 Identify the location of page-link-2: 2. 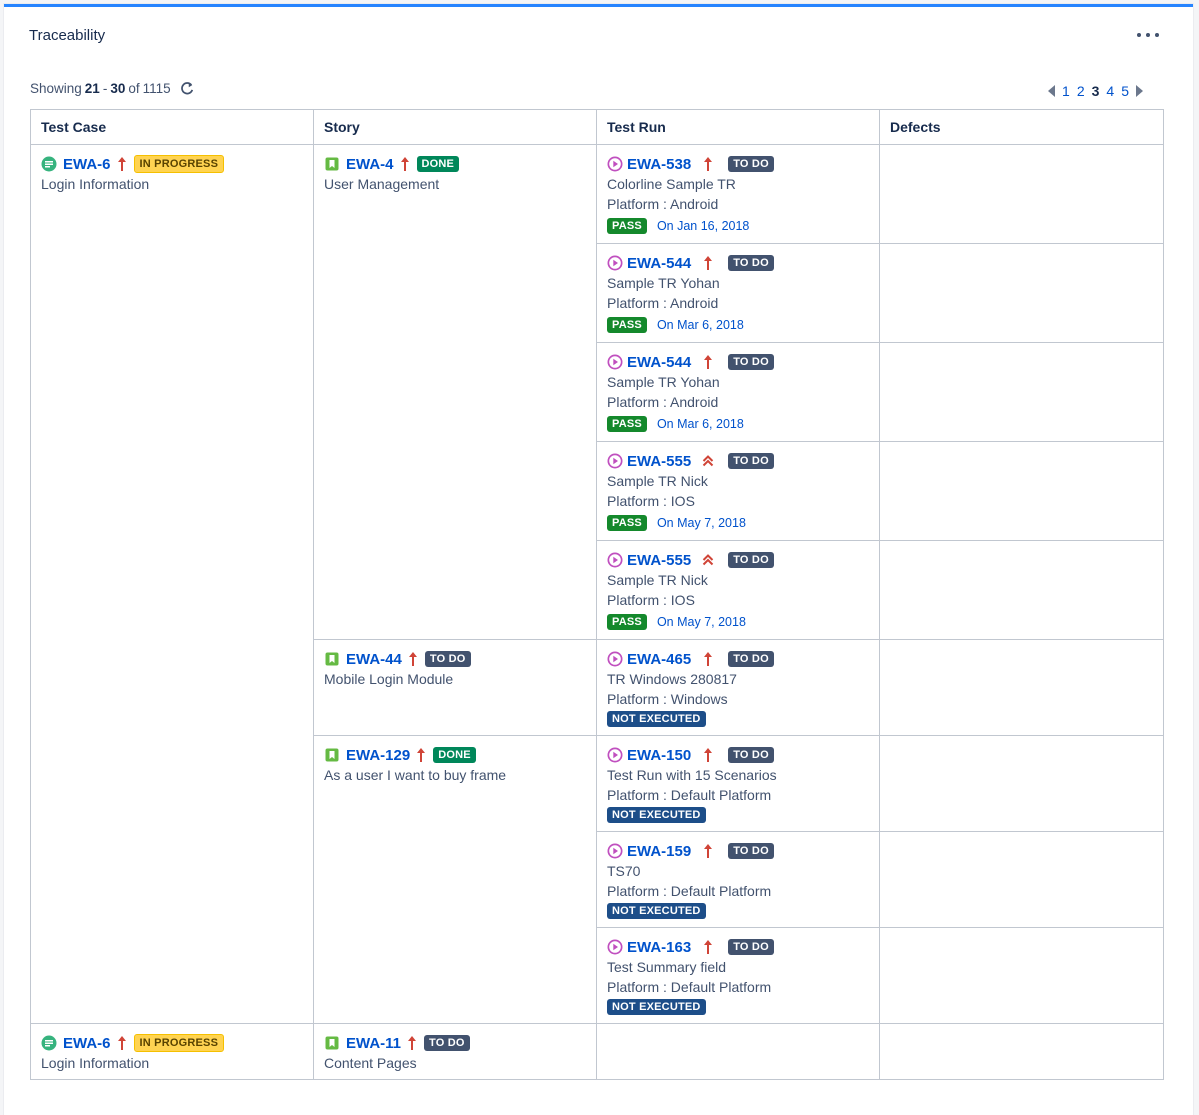
(1081, 91).